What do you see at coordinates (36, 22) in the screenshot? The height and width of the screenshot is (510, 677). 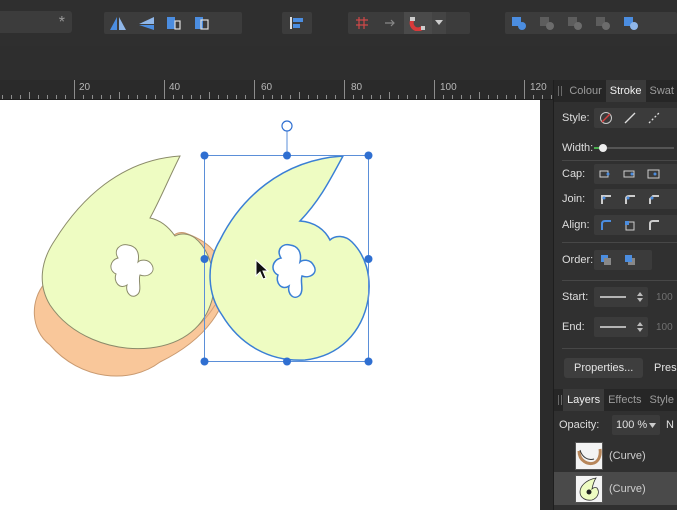 I see `toolbar-field: *` at bounding box center [36, 22].